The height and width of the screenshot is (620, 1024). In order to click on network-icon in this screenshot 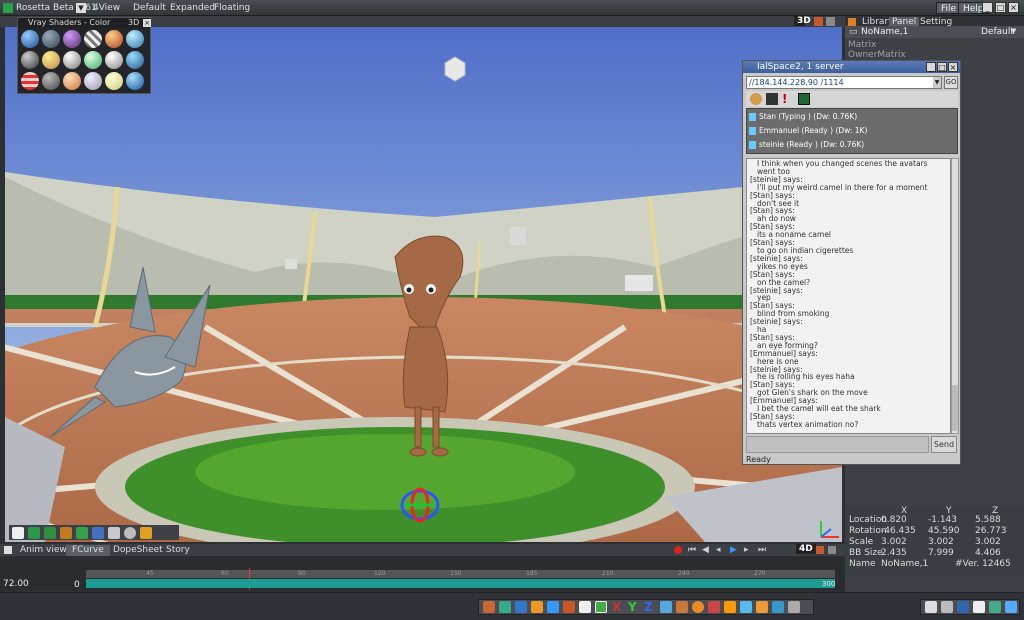, I will do `click(1011, 607)`.